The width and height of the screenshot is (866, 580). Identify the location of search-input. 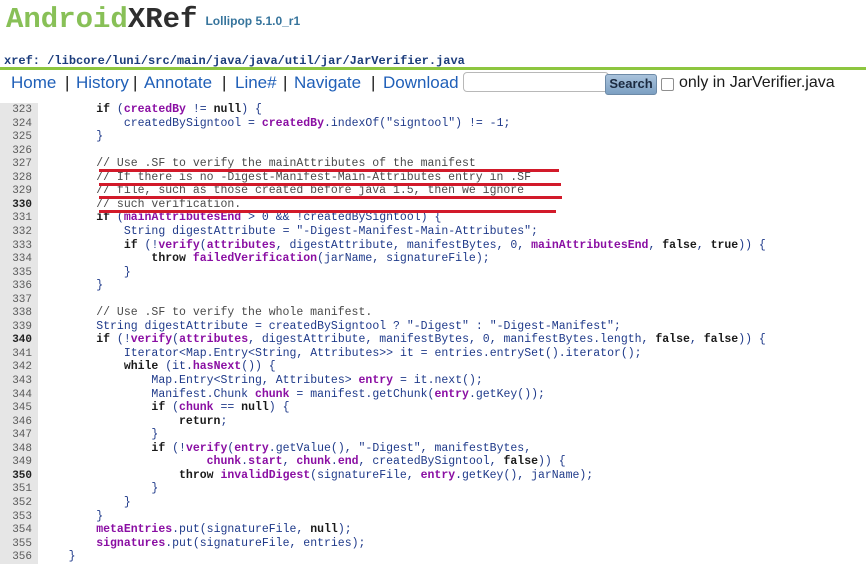
(536, 82).